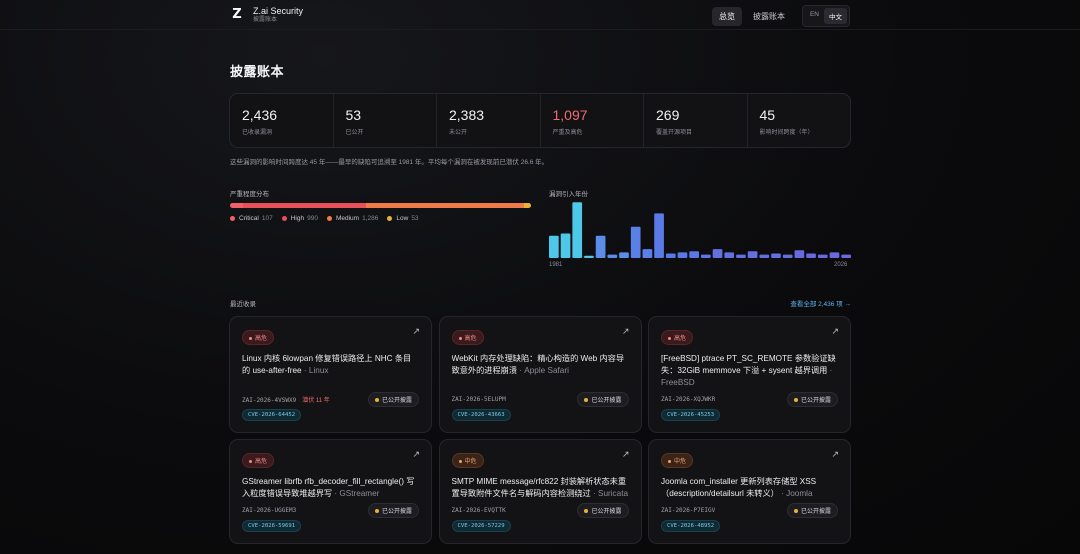 The height and width of the screenshot is (554, 1080). What do you see at coordinates (265, 20) in the screenshot?
I see `brand-subtitle: 披露账本` at bounding box center [265, 20].